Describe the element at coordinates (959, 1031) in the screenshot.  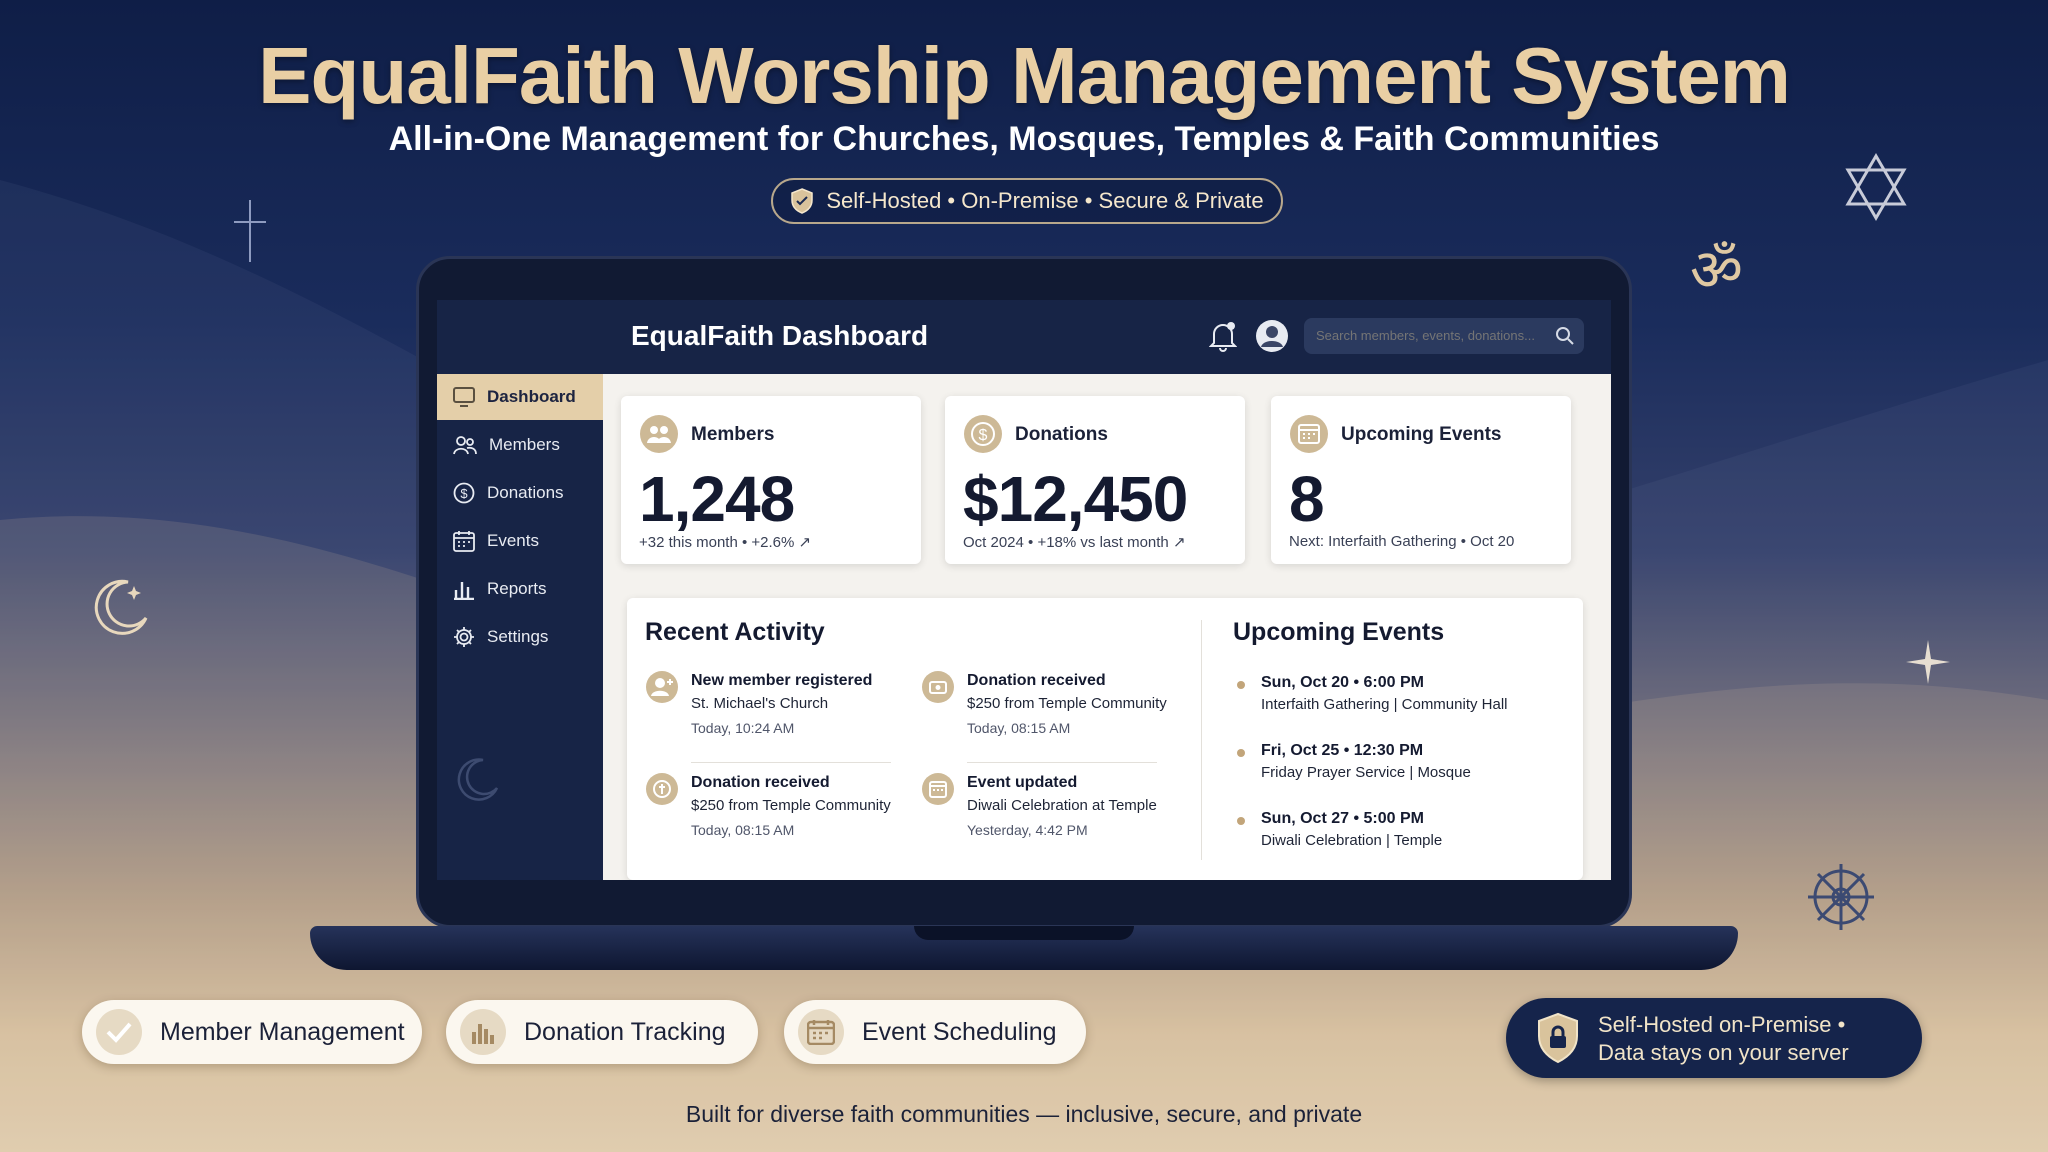
I see `feature-label: Event Scheduling` at that location.